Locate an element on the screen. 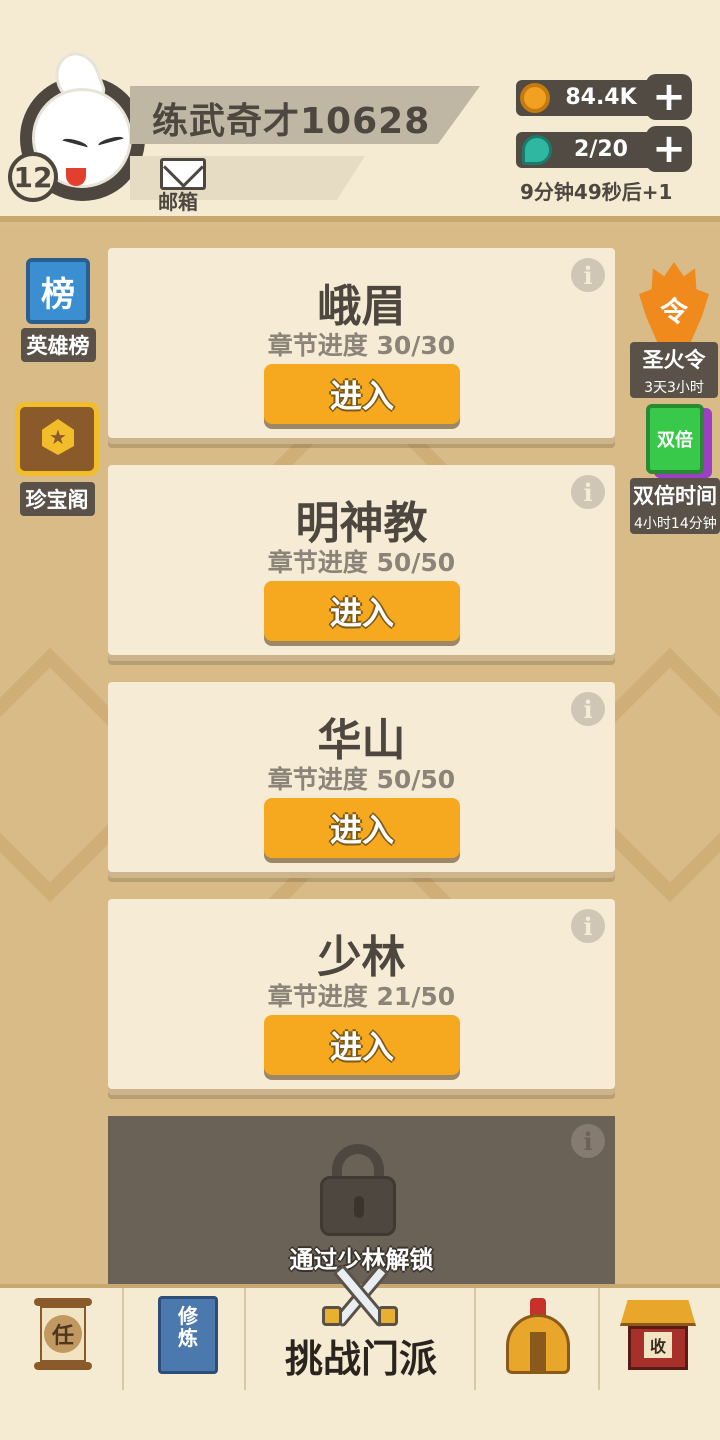  chapter-progress: 章节进度 21/50 is located at coordinates (361, 996).